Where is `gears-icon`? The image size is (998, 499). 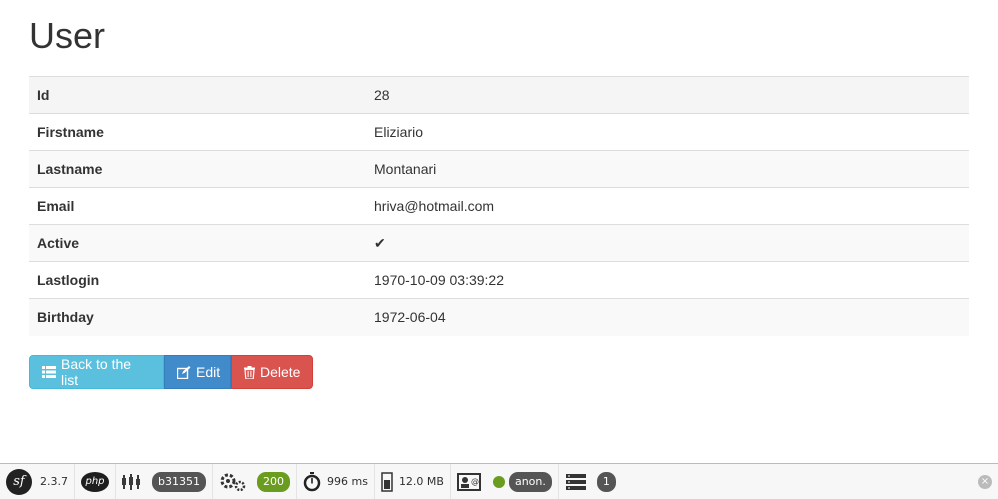 gears-icon is located at coordinates (233, 482).